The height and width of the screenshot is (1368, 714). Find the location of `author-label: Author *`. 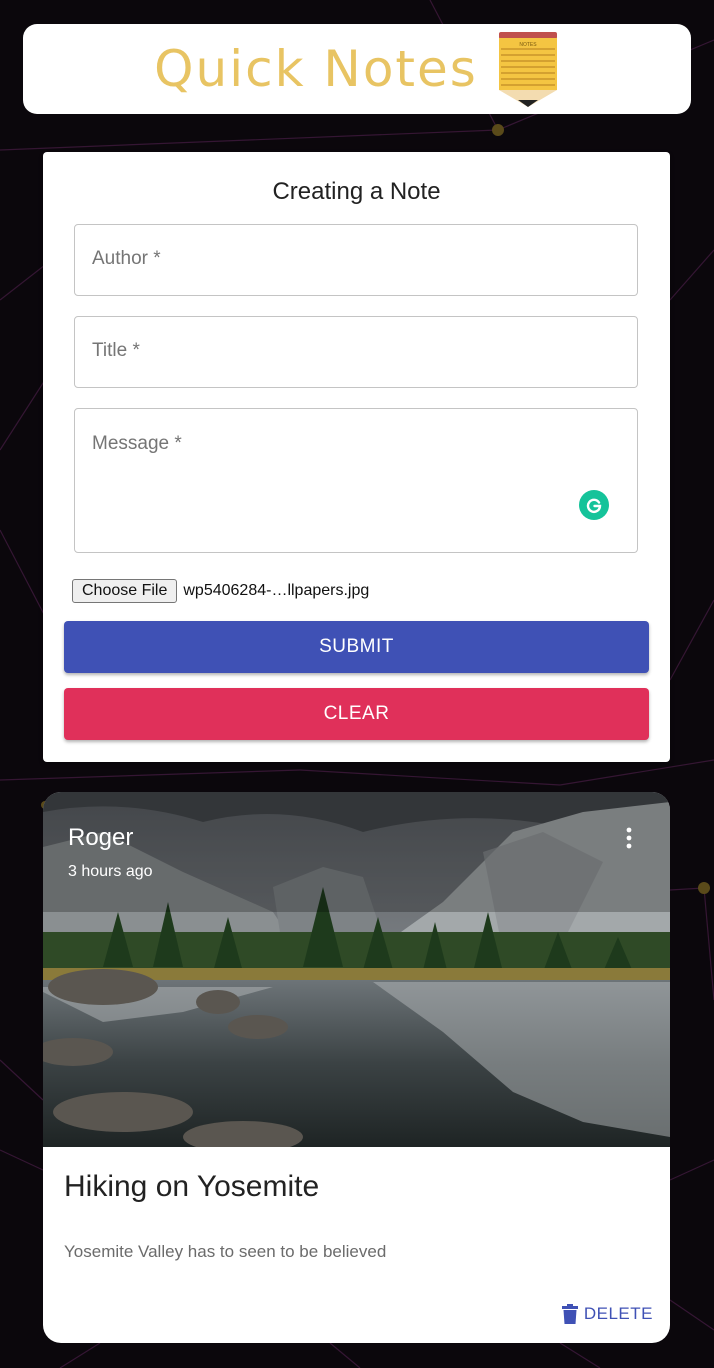

author-label: Author * is located at coordinates (126, 258).